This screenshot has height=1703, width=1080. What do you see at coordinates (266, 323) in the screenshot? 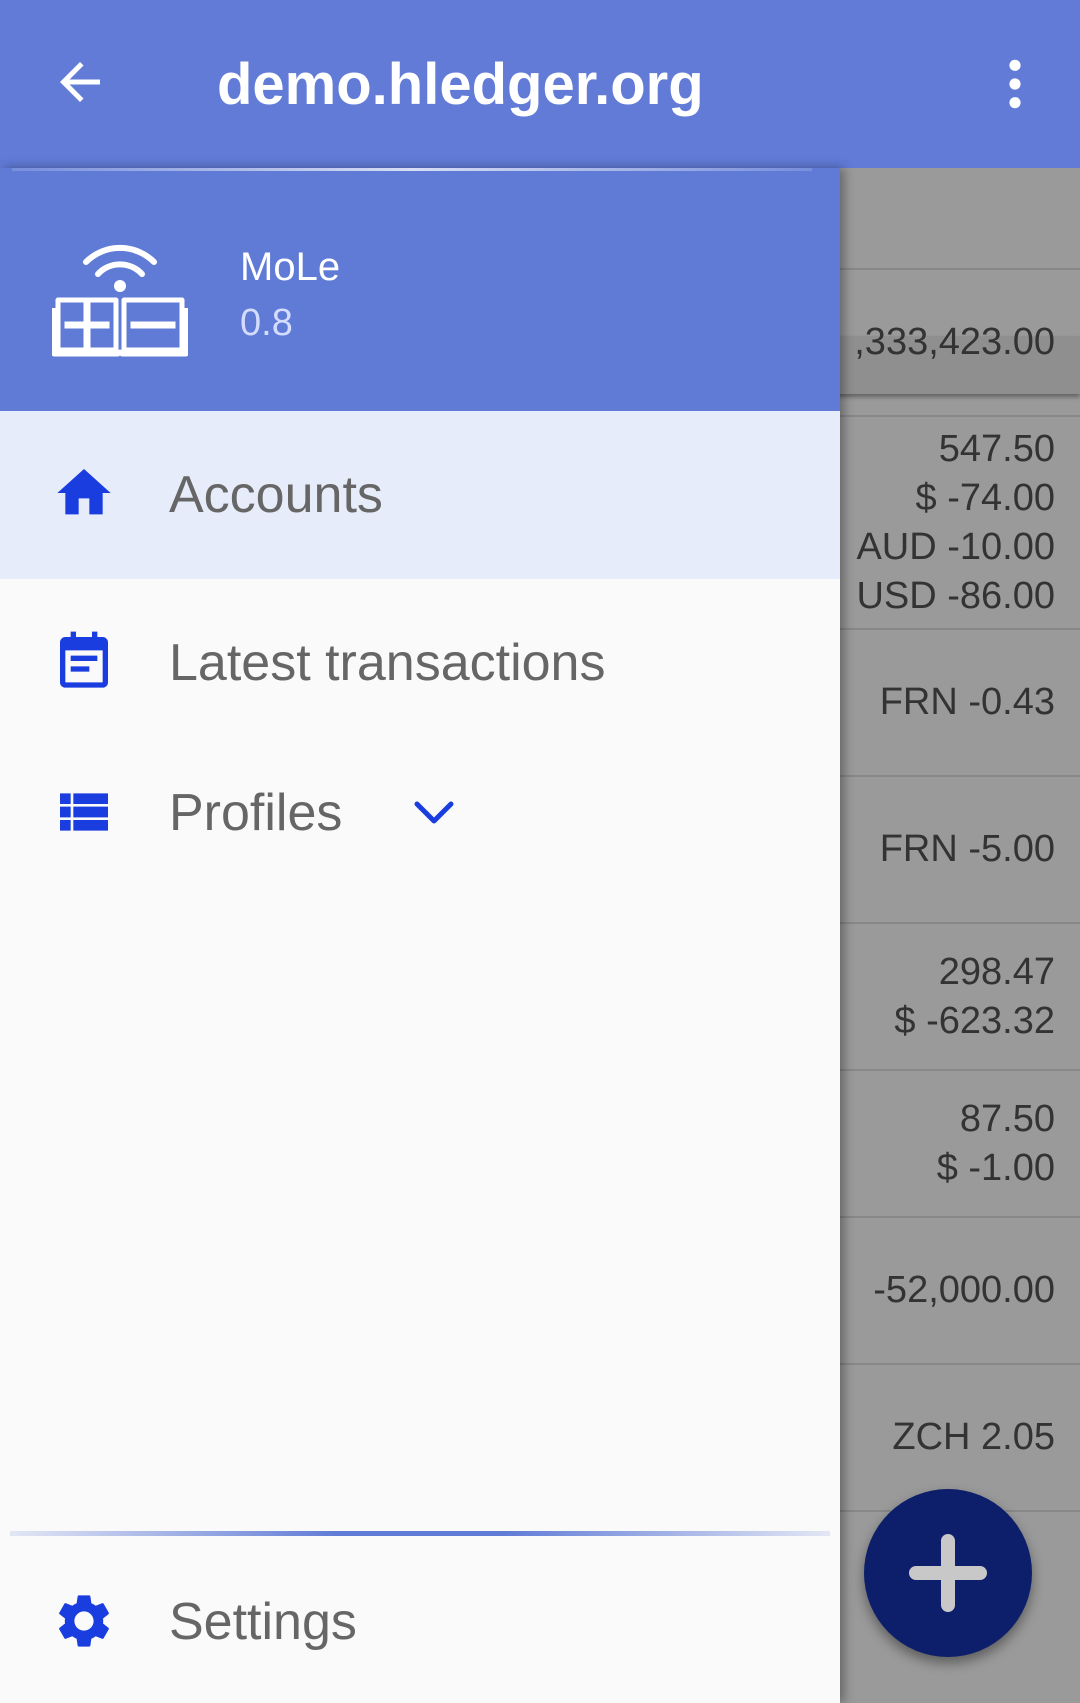
I see `app-version: 0.8` at bounding box center [266, 323].